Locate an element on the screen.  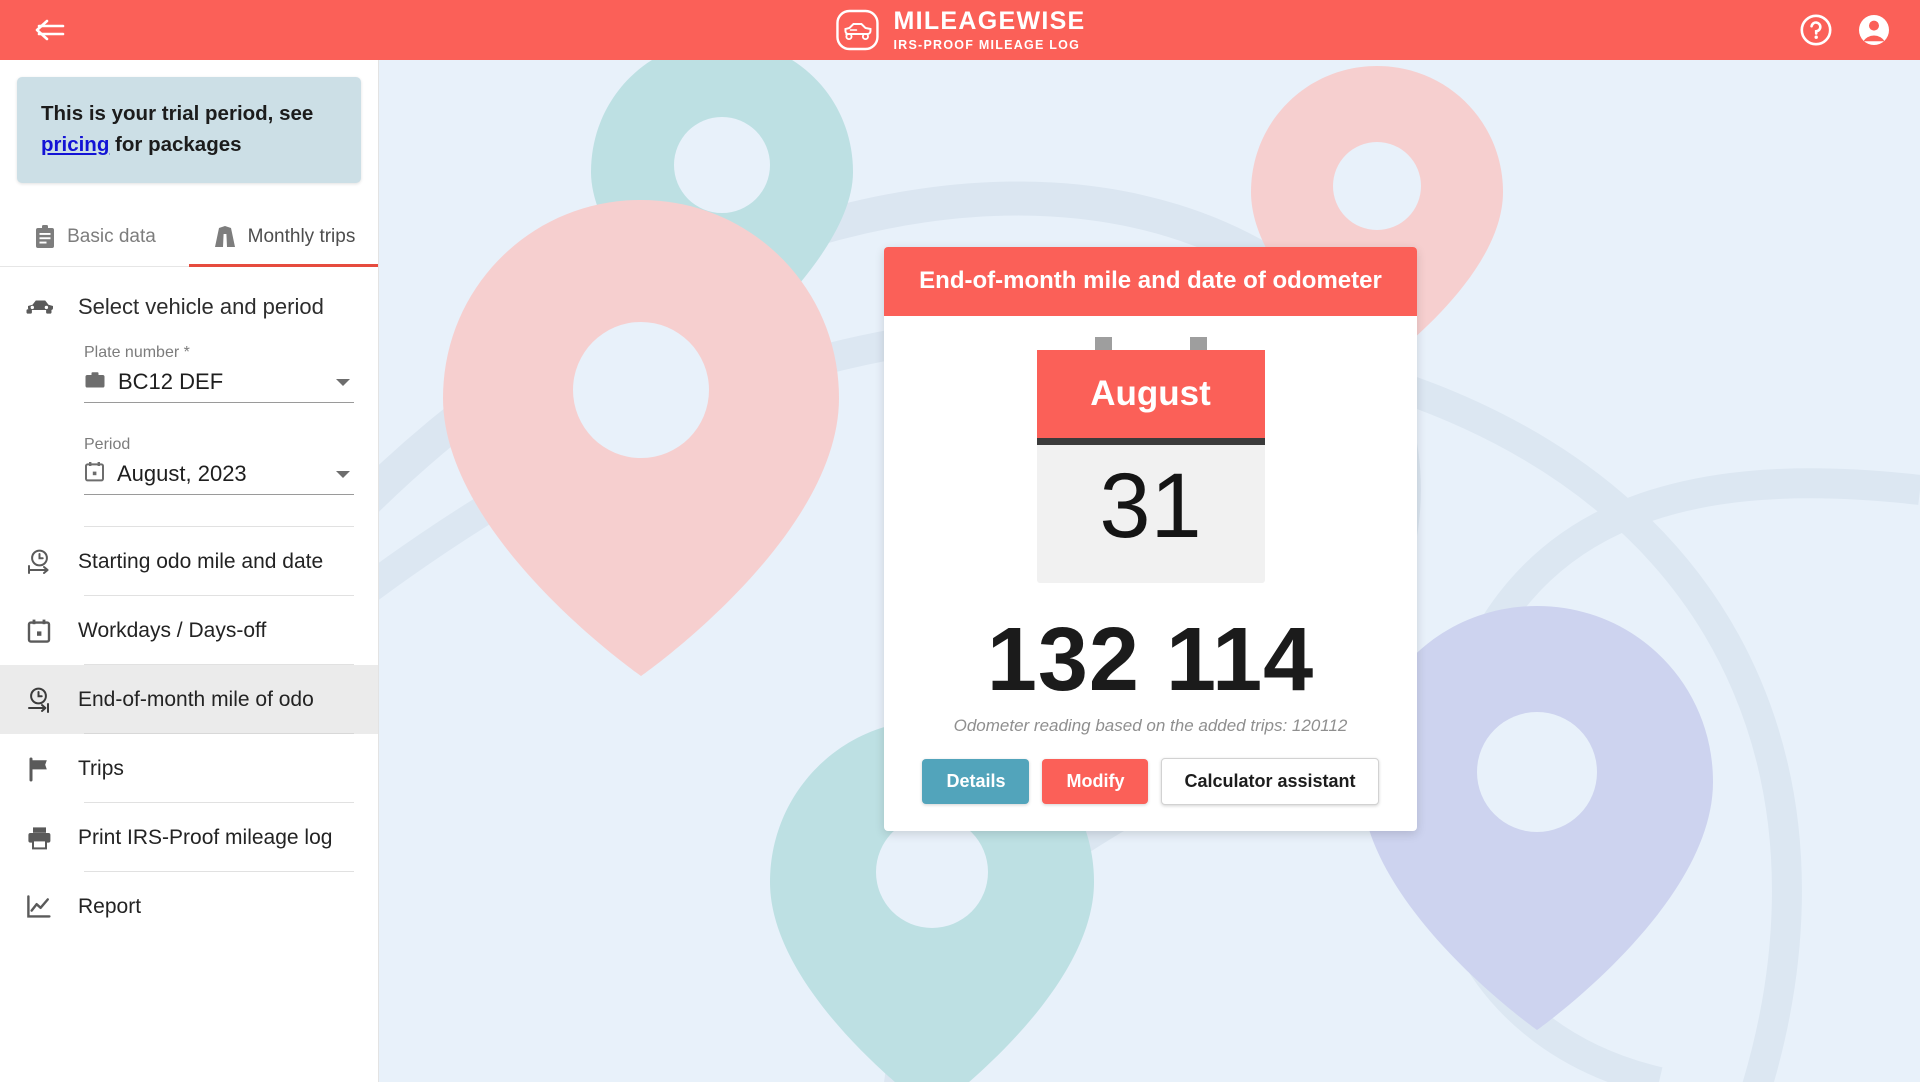
car-icon is located at coordinates (39, 307).